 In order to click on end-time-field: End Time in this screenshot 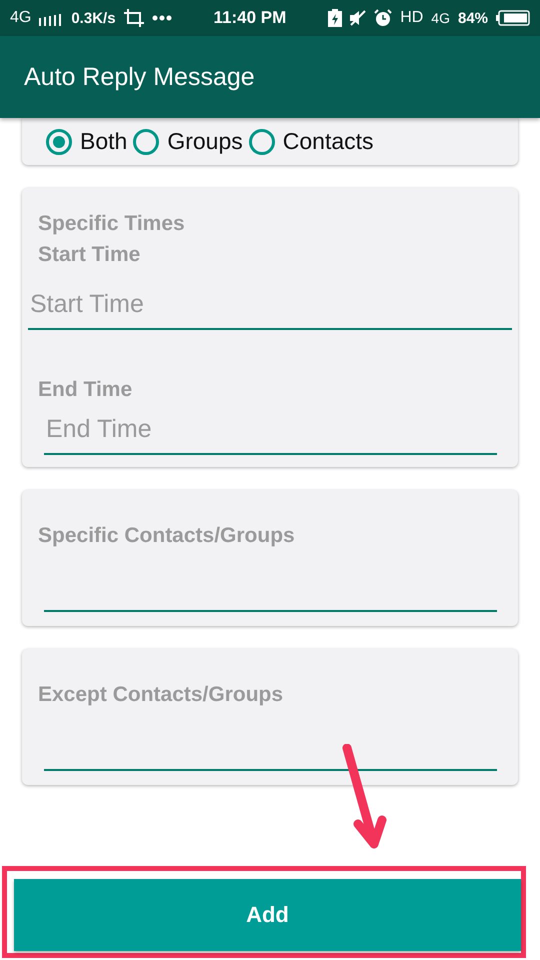, I will do `click(270, 430)`.